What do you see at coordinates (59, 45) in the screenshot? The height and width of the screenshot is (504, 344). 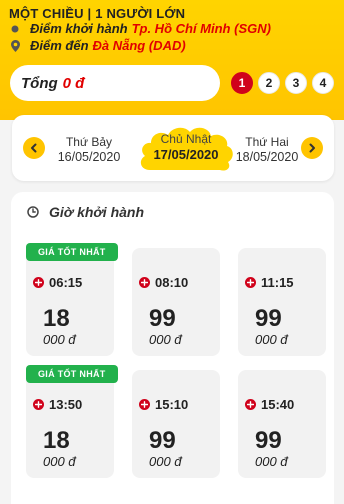 I see `destination-label: Điểm đến` at bounding box center [59, 45].